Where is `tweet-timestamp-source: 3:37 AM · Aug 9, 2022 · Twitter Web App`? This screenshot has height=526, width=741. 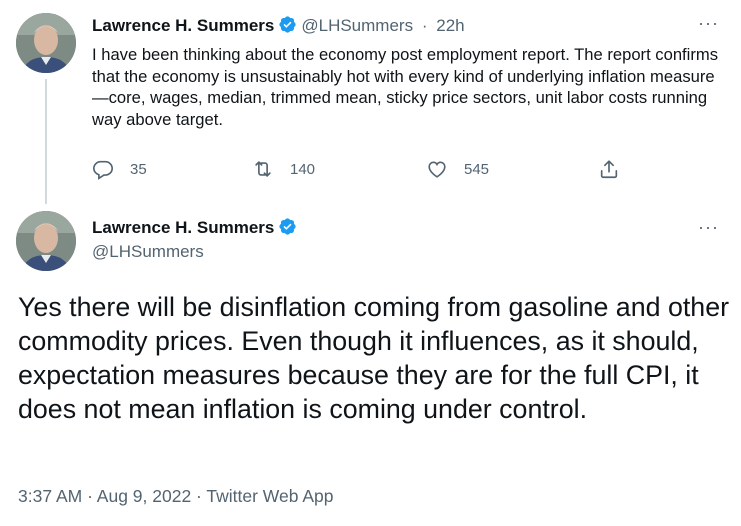
tweet-timestamp-source: 3:37 AM · Aug 9, 2022 · Twitter Web App is located at coordinates (176, 496).